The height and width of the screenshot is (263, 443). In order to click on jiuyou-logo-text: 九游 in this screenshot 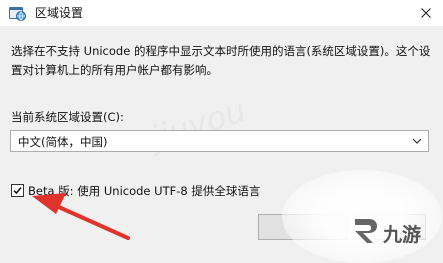, I will do `click(402, 235)`.